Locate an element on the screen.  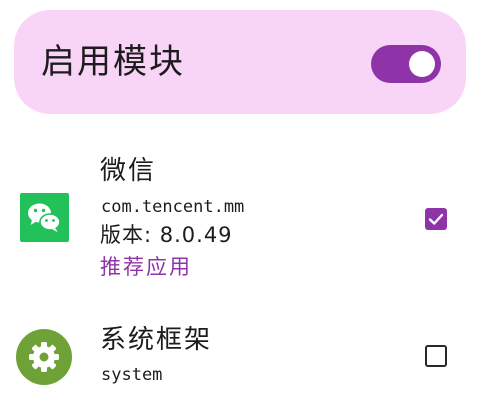
recommended-tag: 推荐应用 is located at coordinates (146, 267).